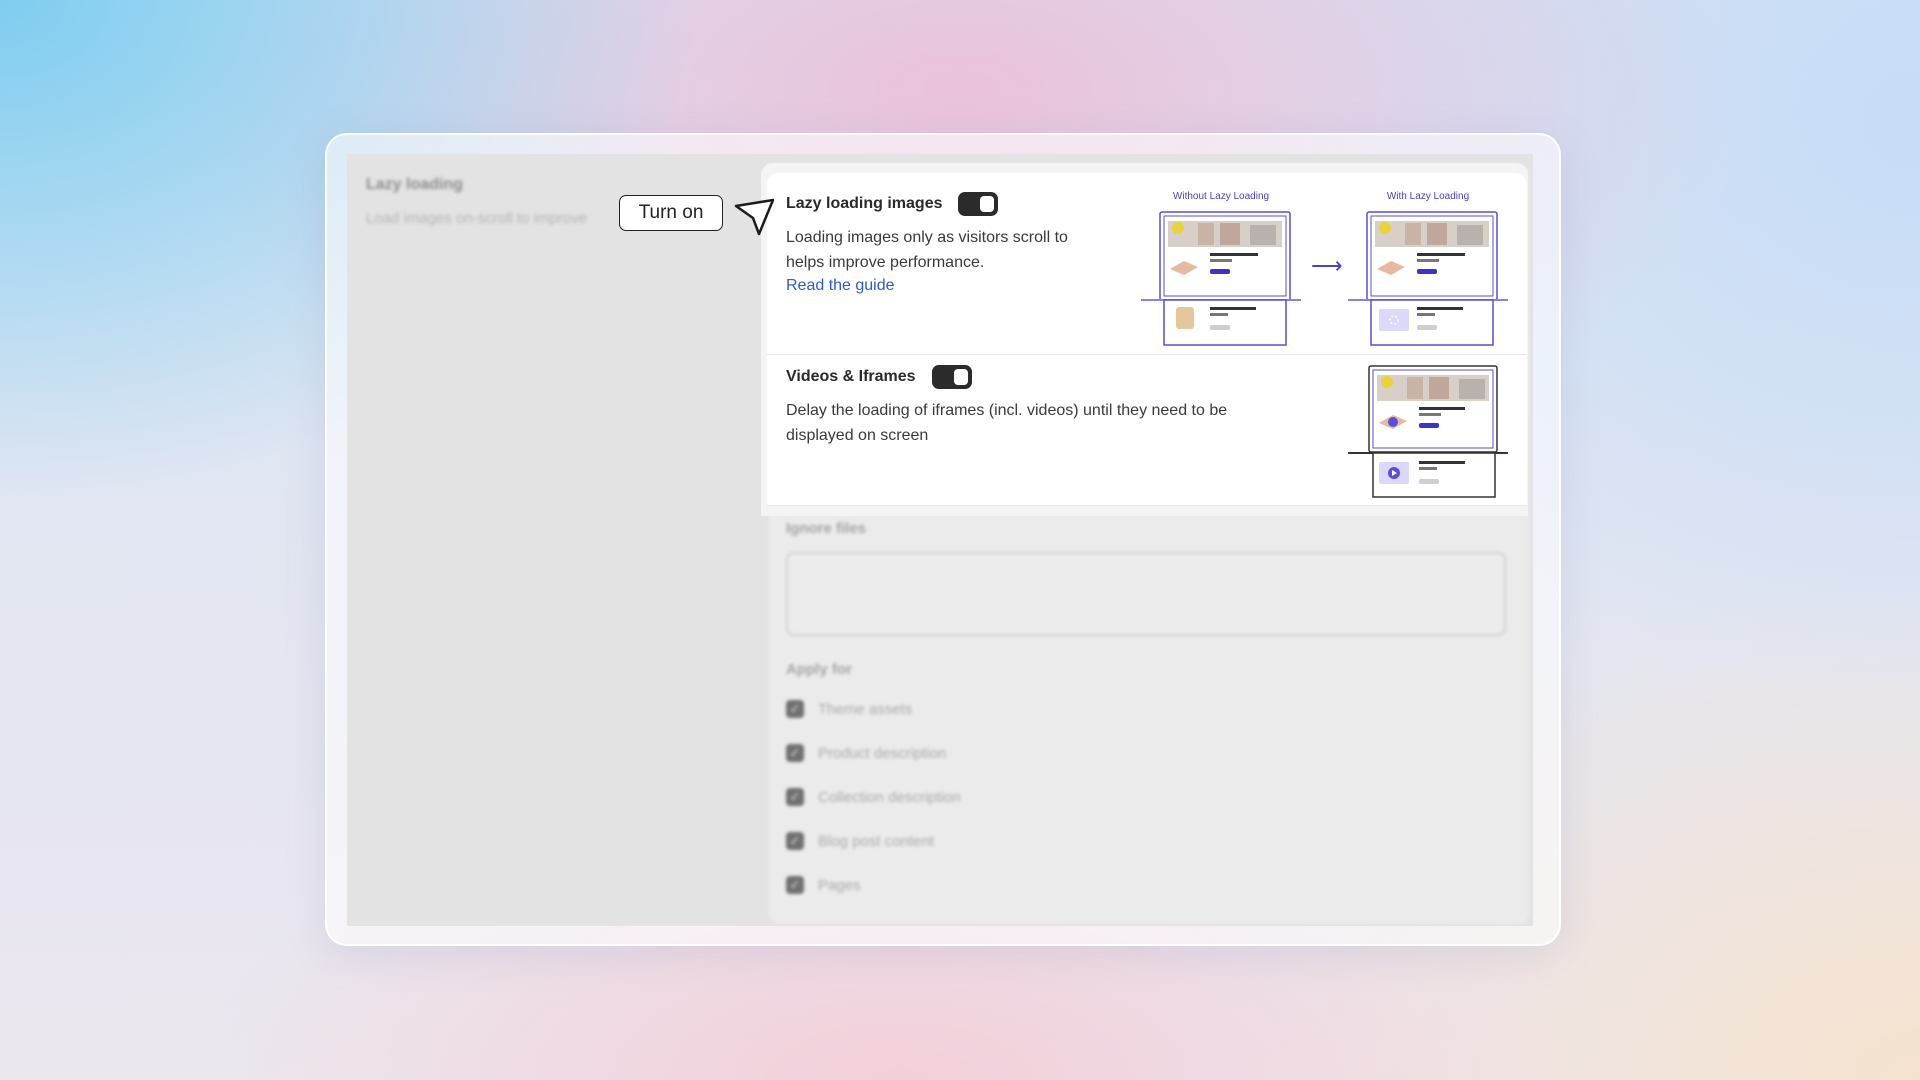 This screenshot has width=1920, height=1080. Describe the element at coordinates (864, 203) in the screenshot. I see `lazy-images-title: Lazy loading images` at that location.